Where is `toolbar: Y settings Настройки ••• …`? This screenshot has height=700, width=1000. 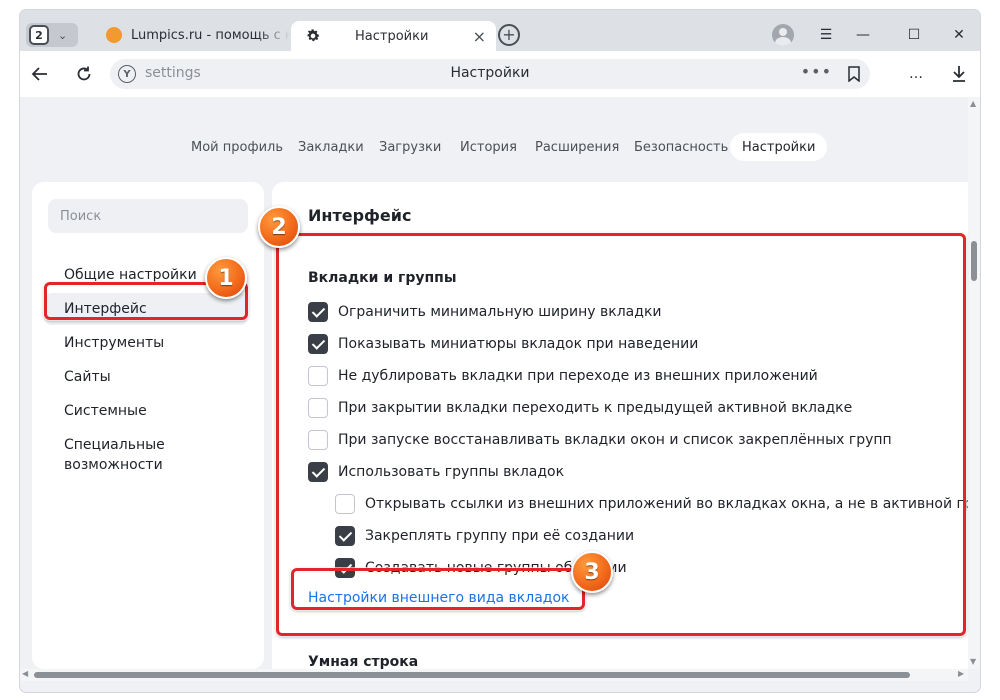
toolbar: Y settings Настройки ••• … is located at coordinates (500, 74).